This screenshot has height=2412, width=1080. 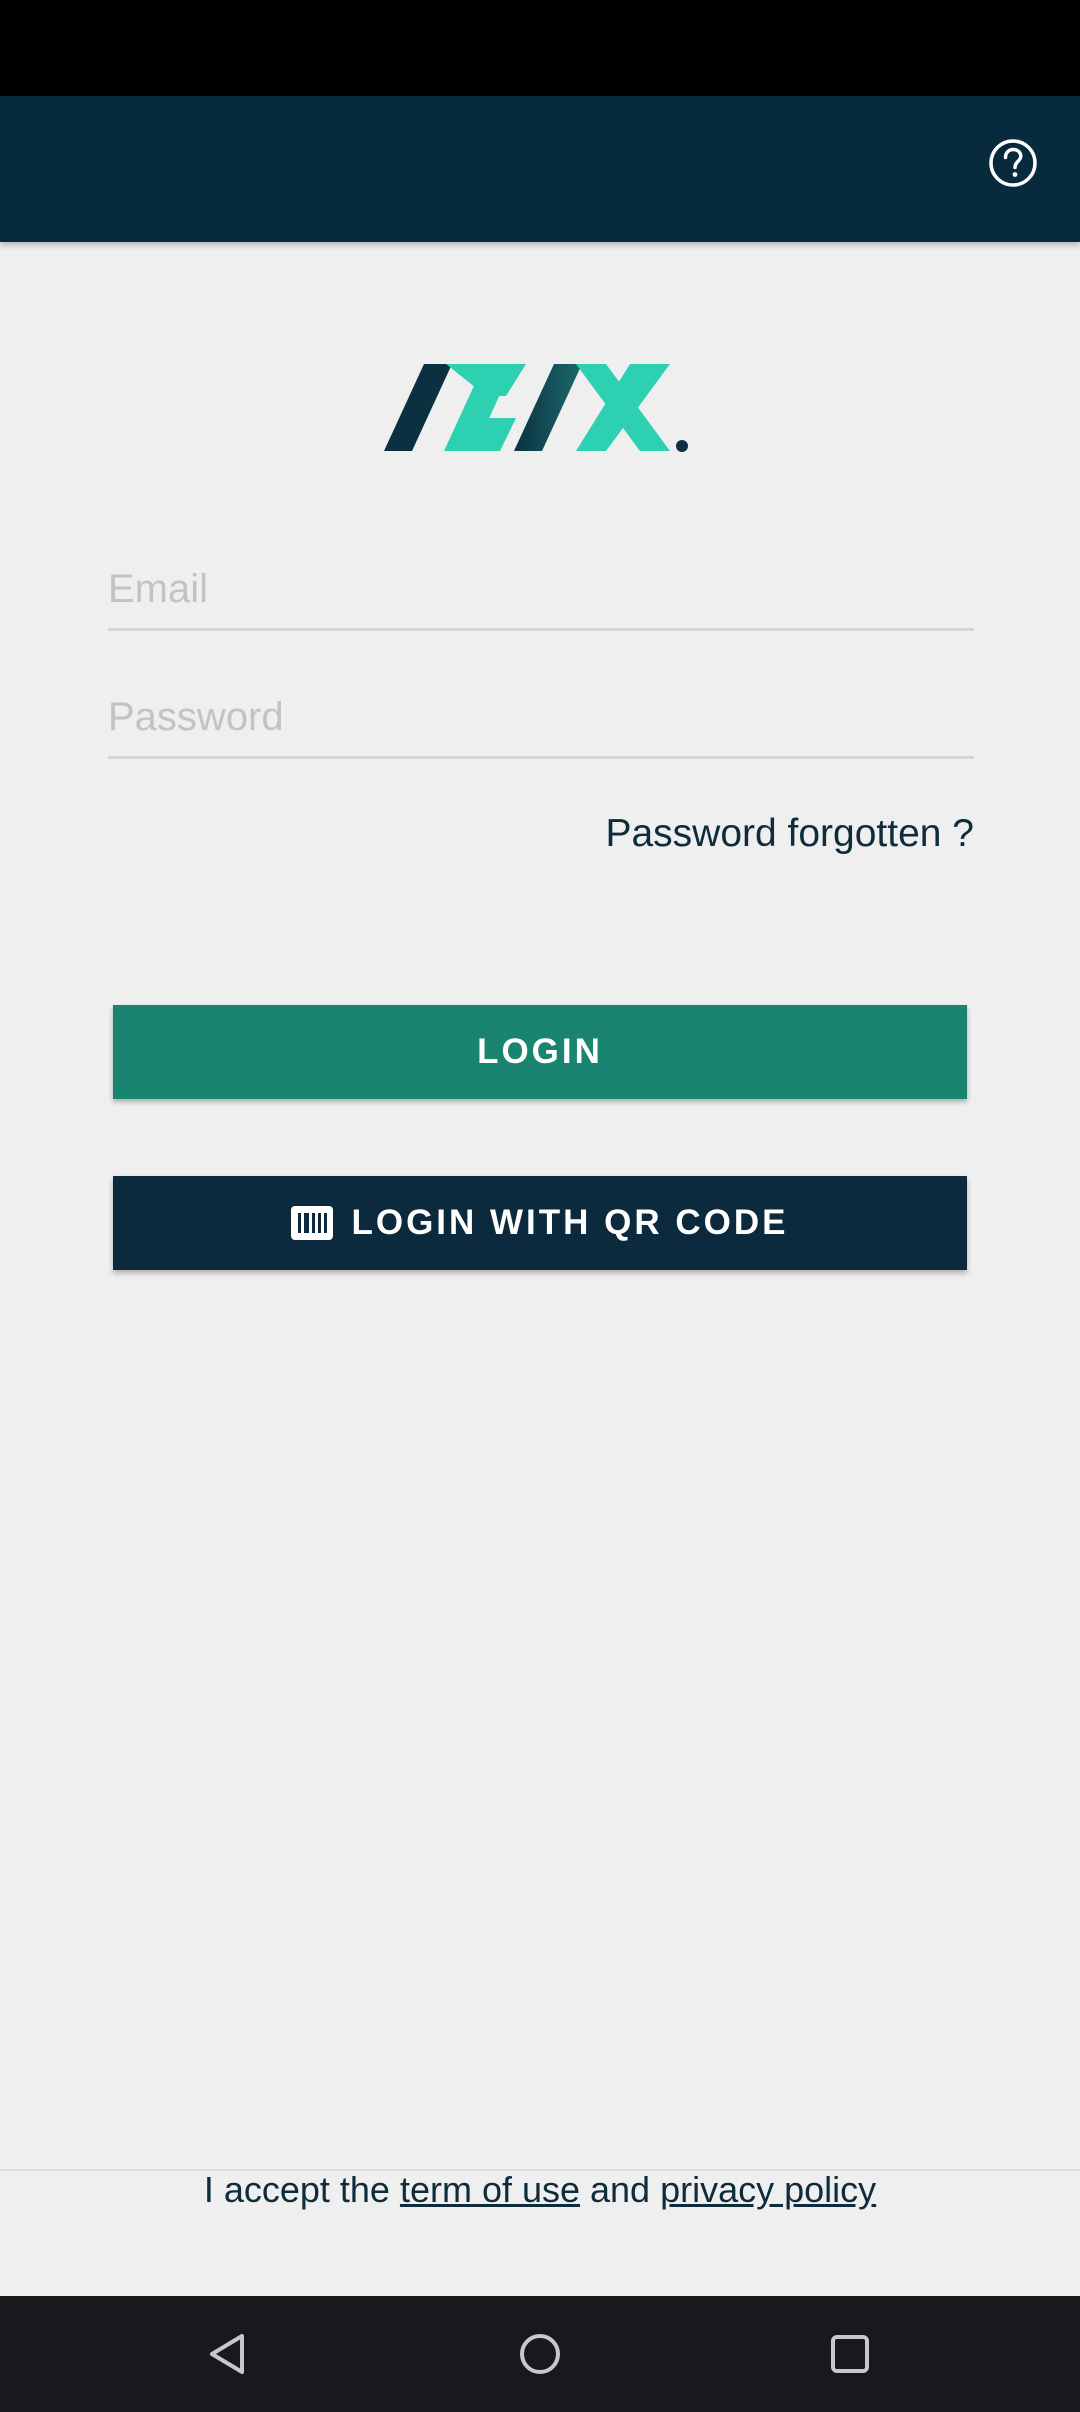 What do you see at coordinates (536, 406) in the screenshot?
I see `app-logo` at bounding box center [536, 406].